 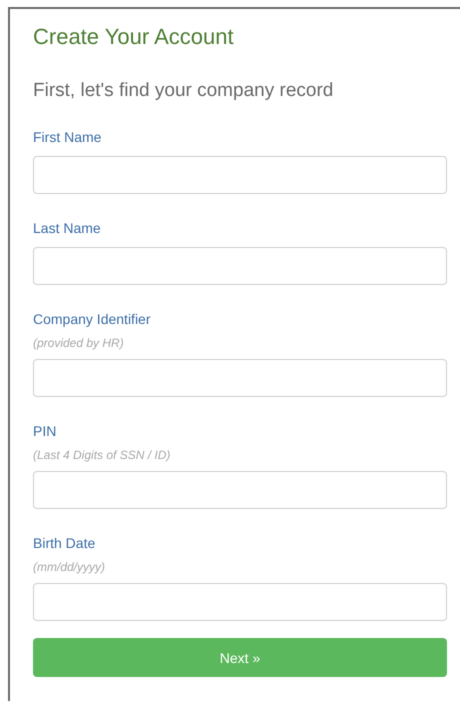 I want to click on field-hint: (provided by HR), so click(x=79, y=343).